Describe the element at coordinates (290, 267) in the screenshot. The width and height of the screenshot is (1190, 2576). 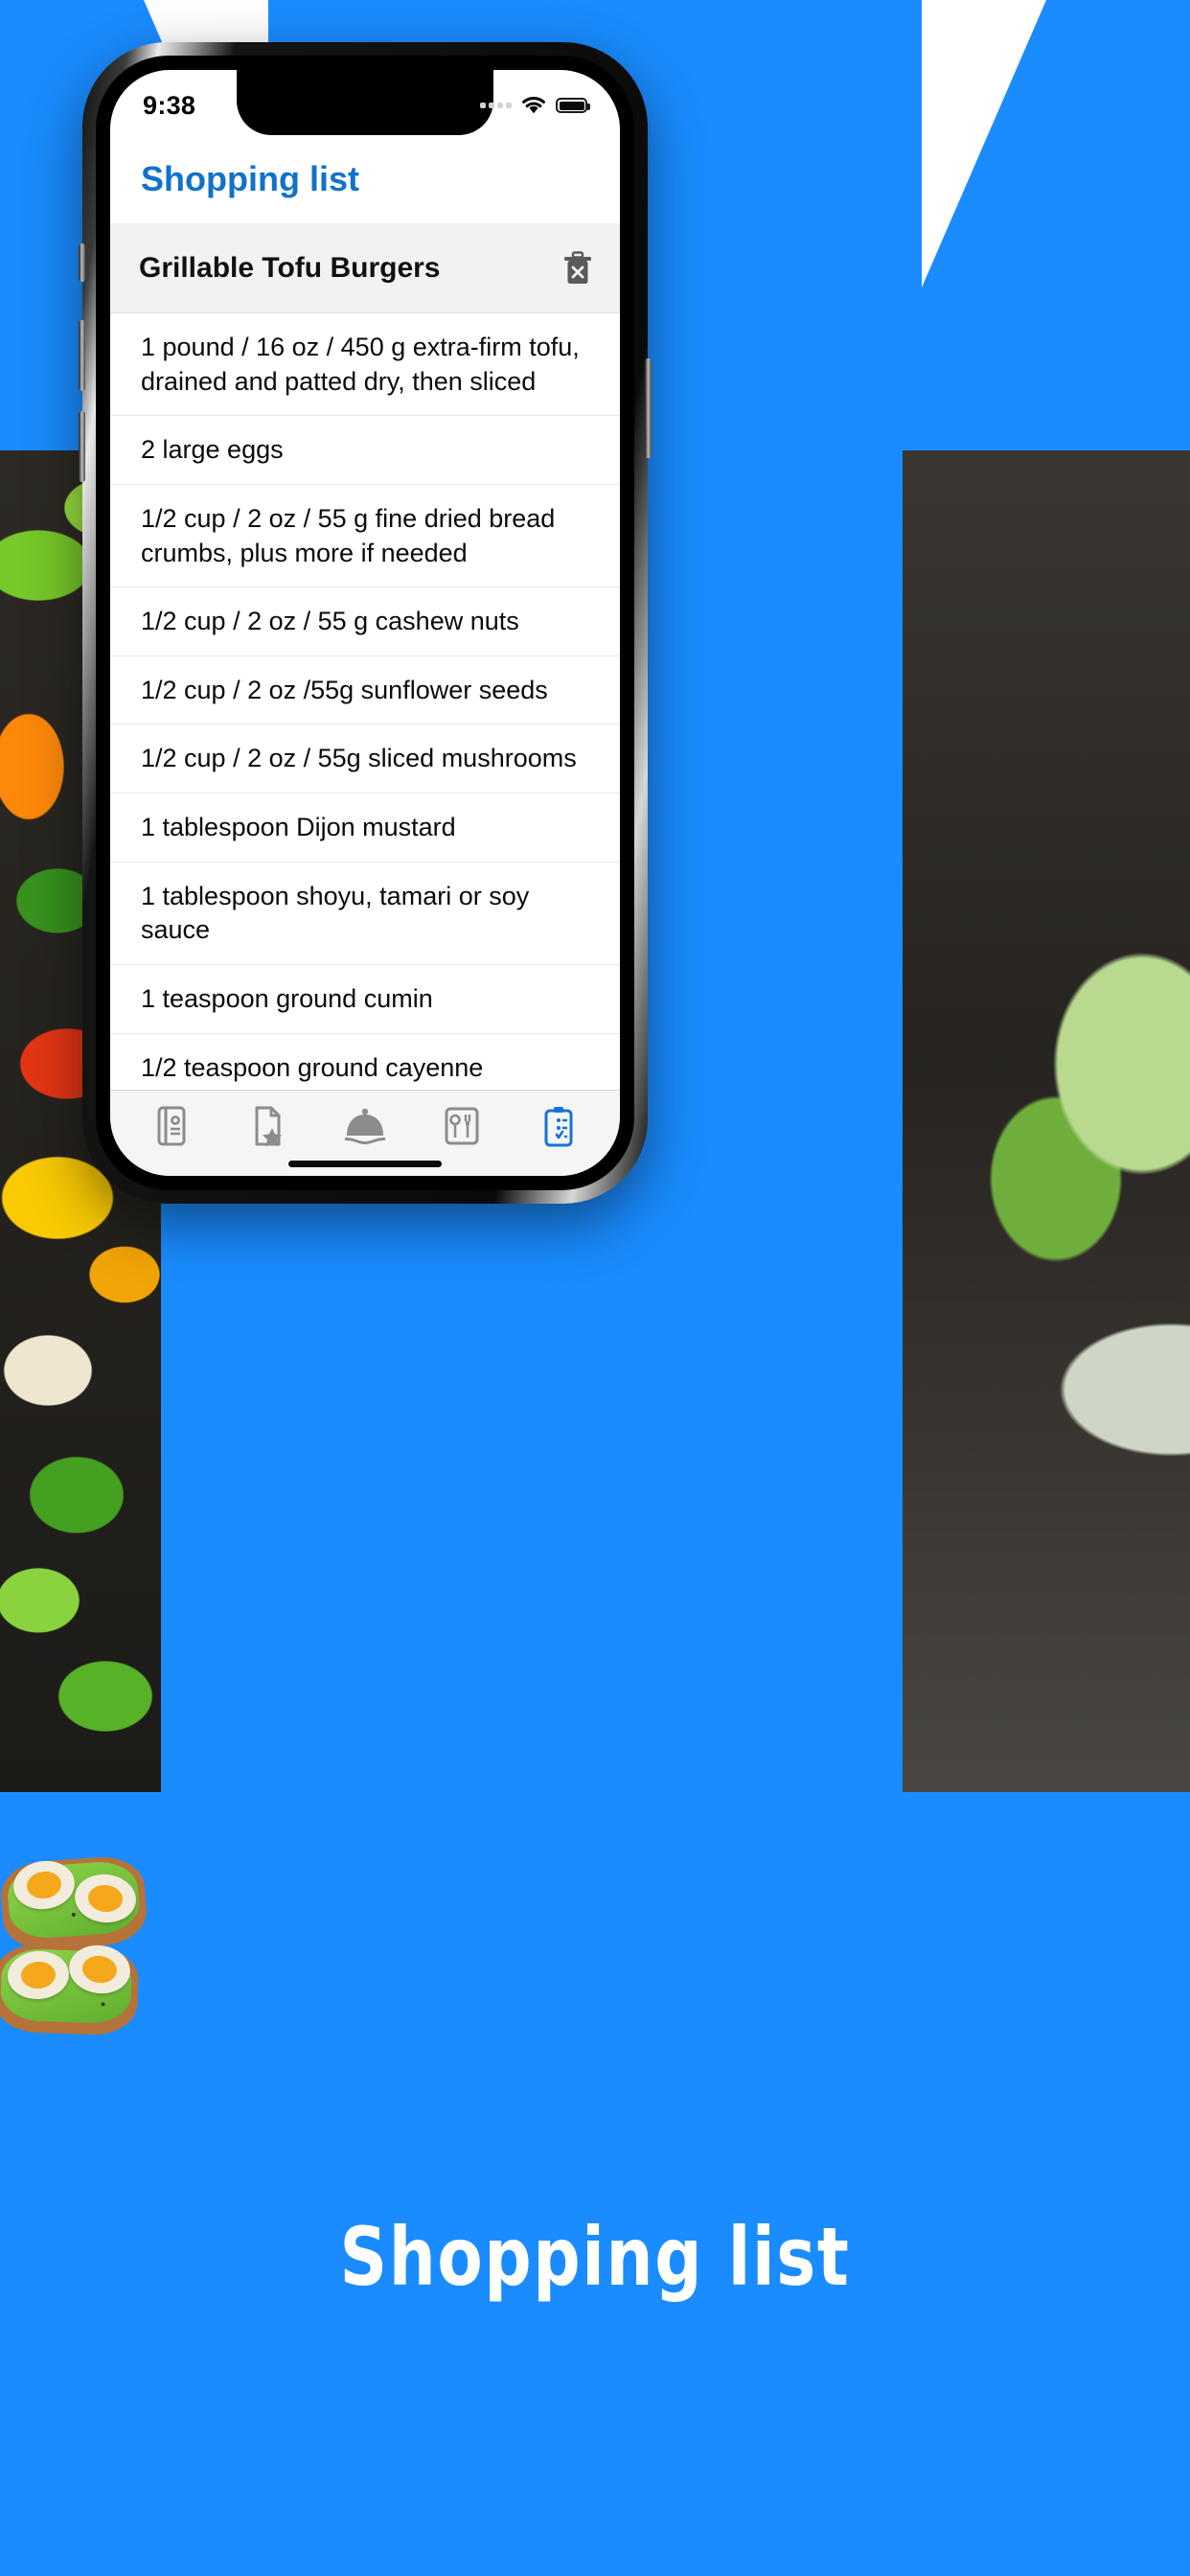
I see `recipe-title: Grillable Tofu Burgers` at that location.